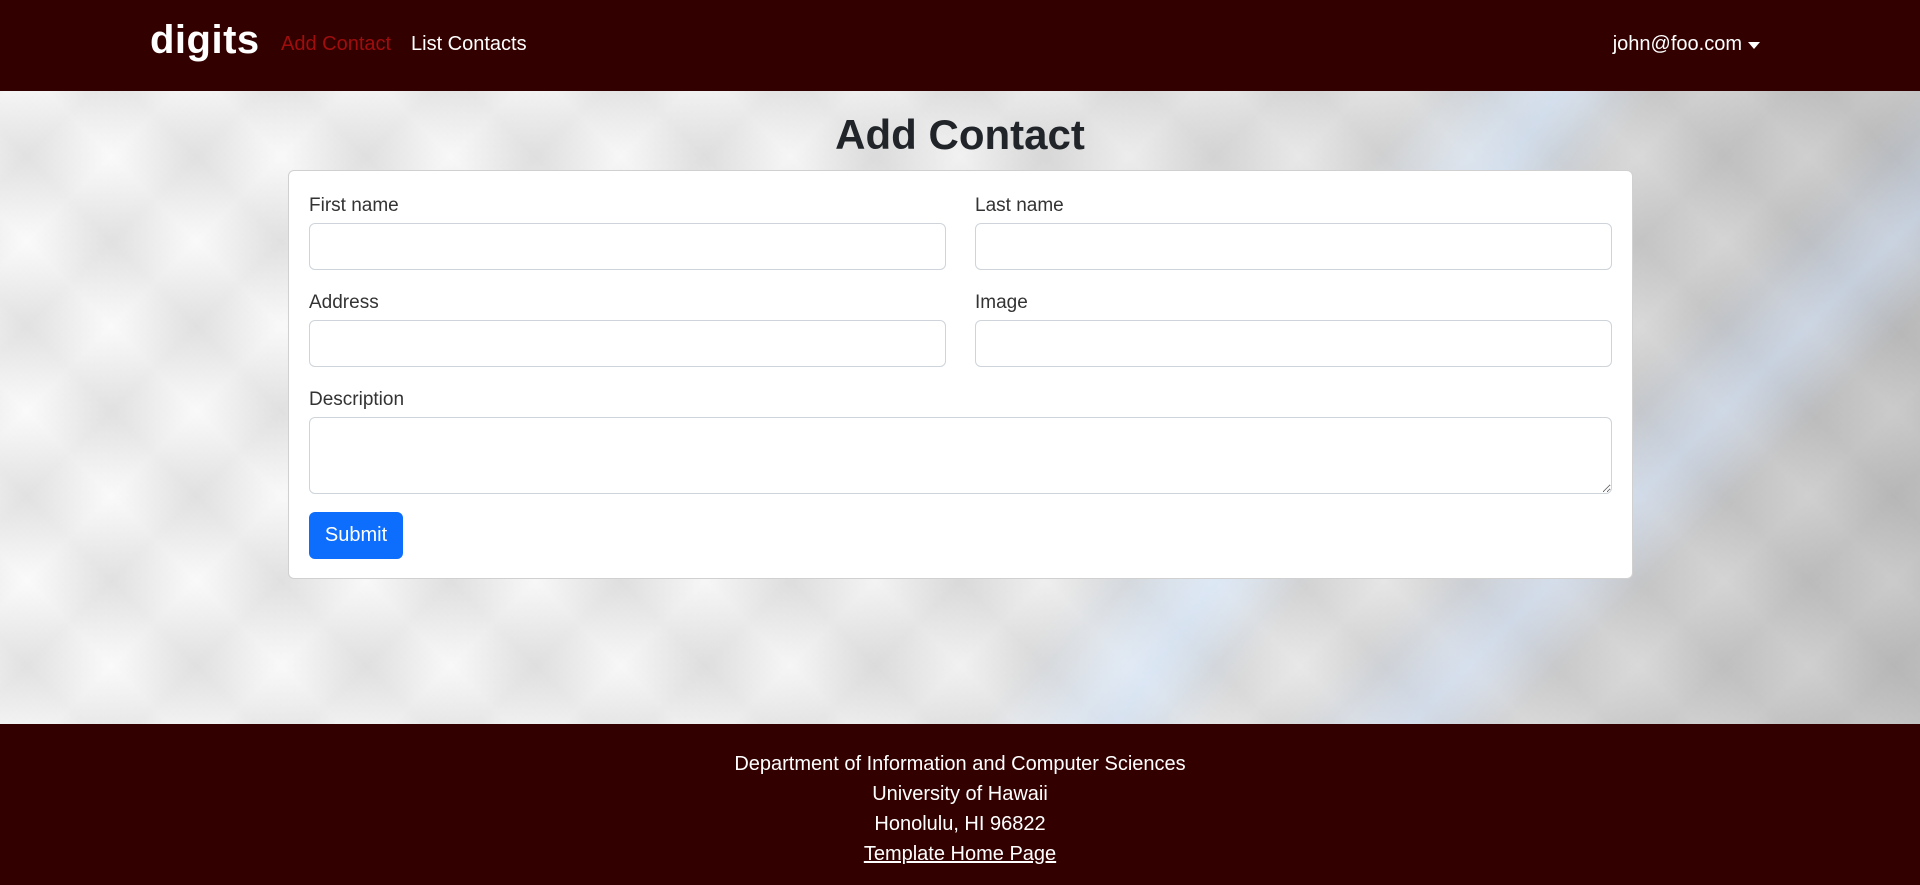 The height and width of the screenshot is (885, 1920). I want to click on brand-logo: digits, so click(205, 40).